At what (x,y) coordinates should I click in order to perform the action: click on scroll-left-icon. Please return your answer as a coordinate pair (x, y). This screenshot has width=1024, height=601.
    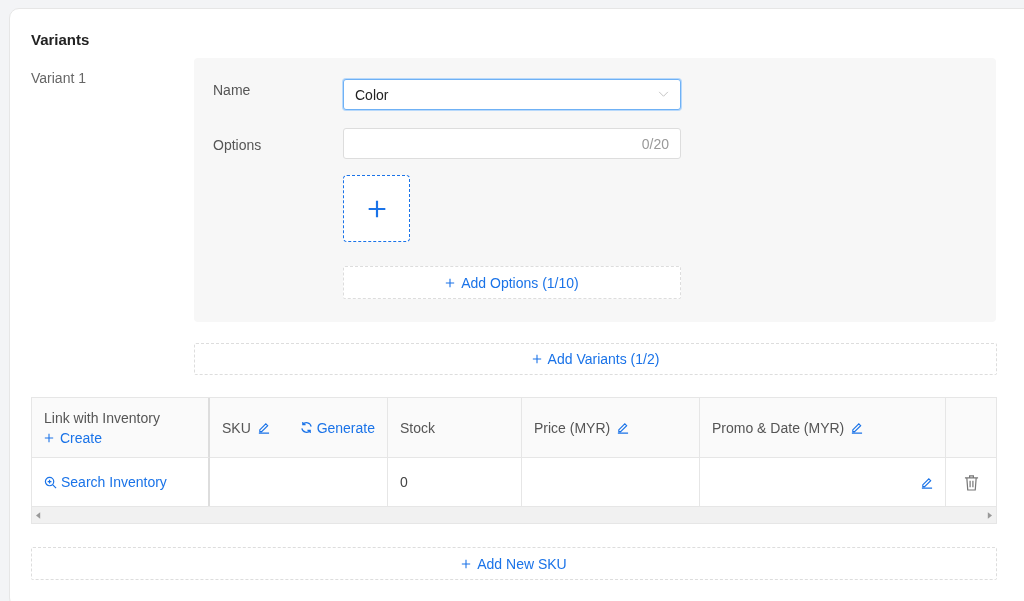
    Looking at the image, I should click on (38, 515).